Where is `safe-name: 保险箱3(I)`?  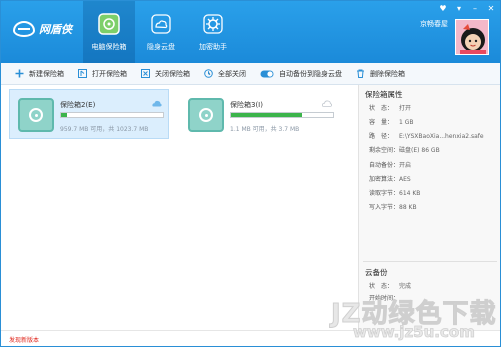 safe-name: 保险箱3(I) is located at coordinates (246, 105).